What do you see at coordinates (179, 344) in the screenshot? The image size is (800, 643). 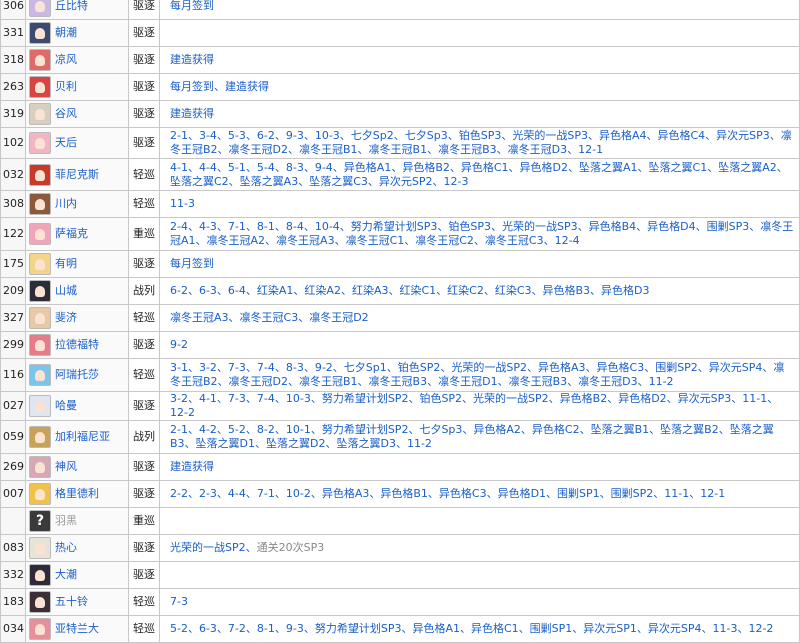 I see `drop-source-link: 9-2` at bounding box center [179, 344].